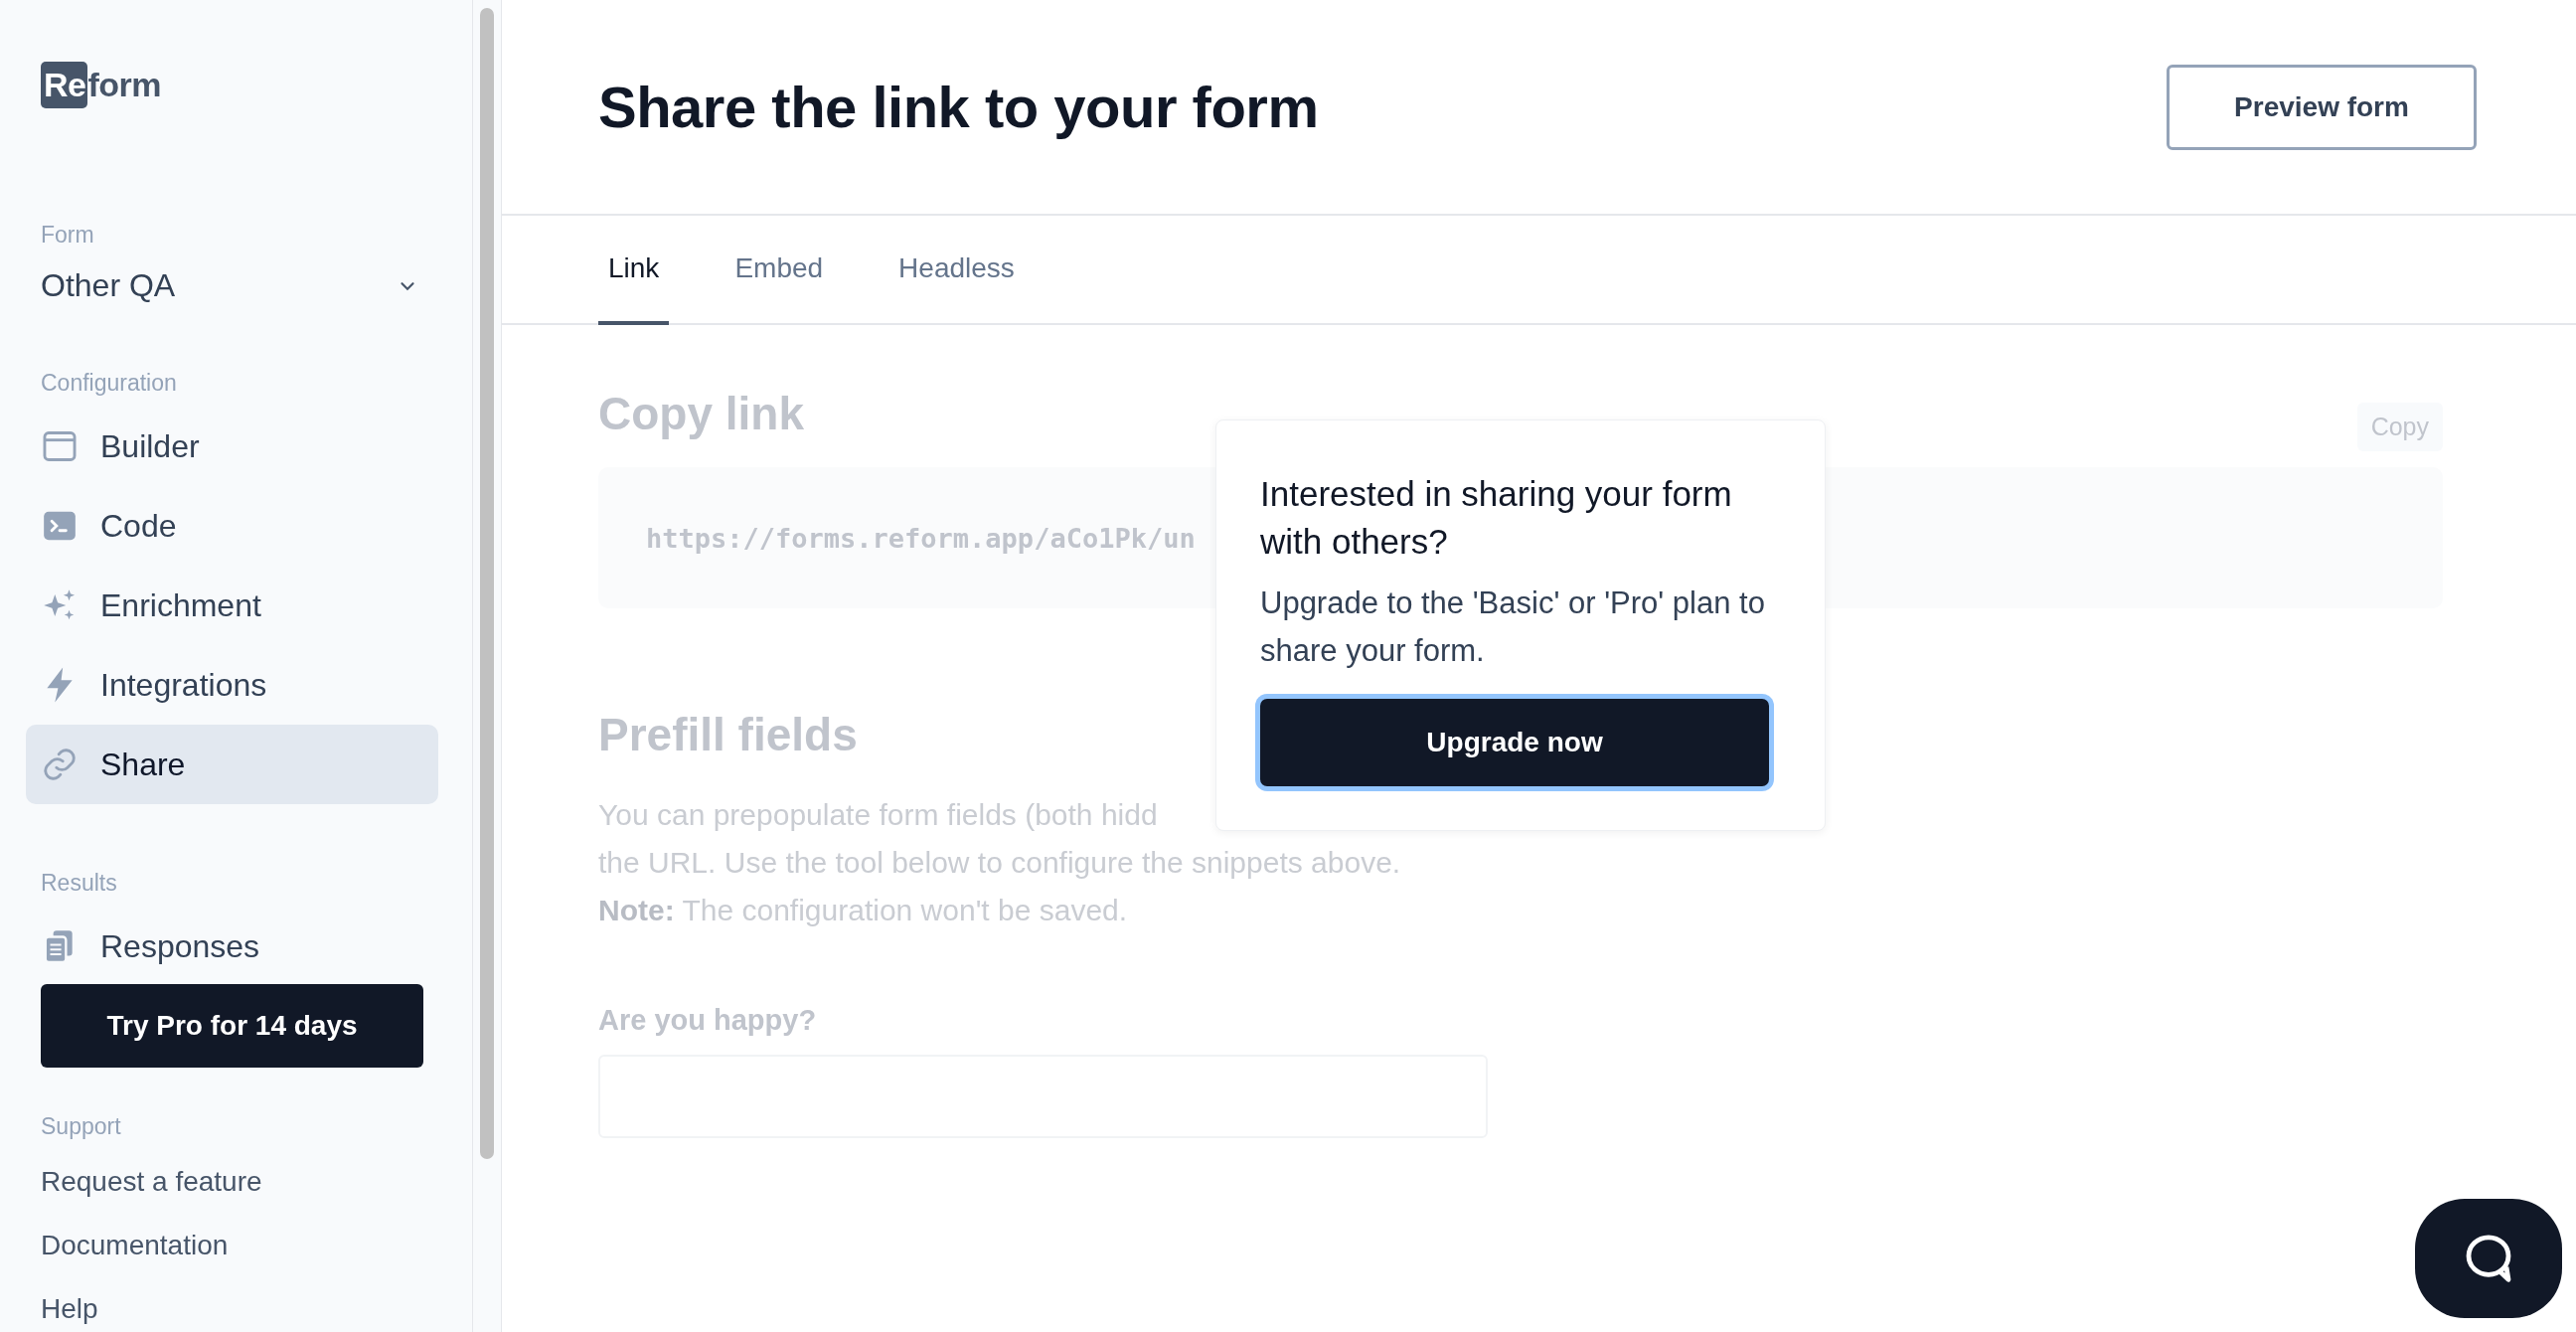 This screenshot has height=1332, width=2576. Describe the element at coordinates (232, 526) in the screenshot. I see `sidebar-item: Code` at that location.